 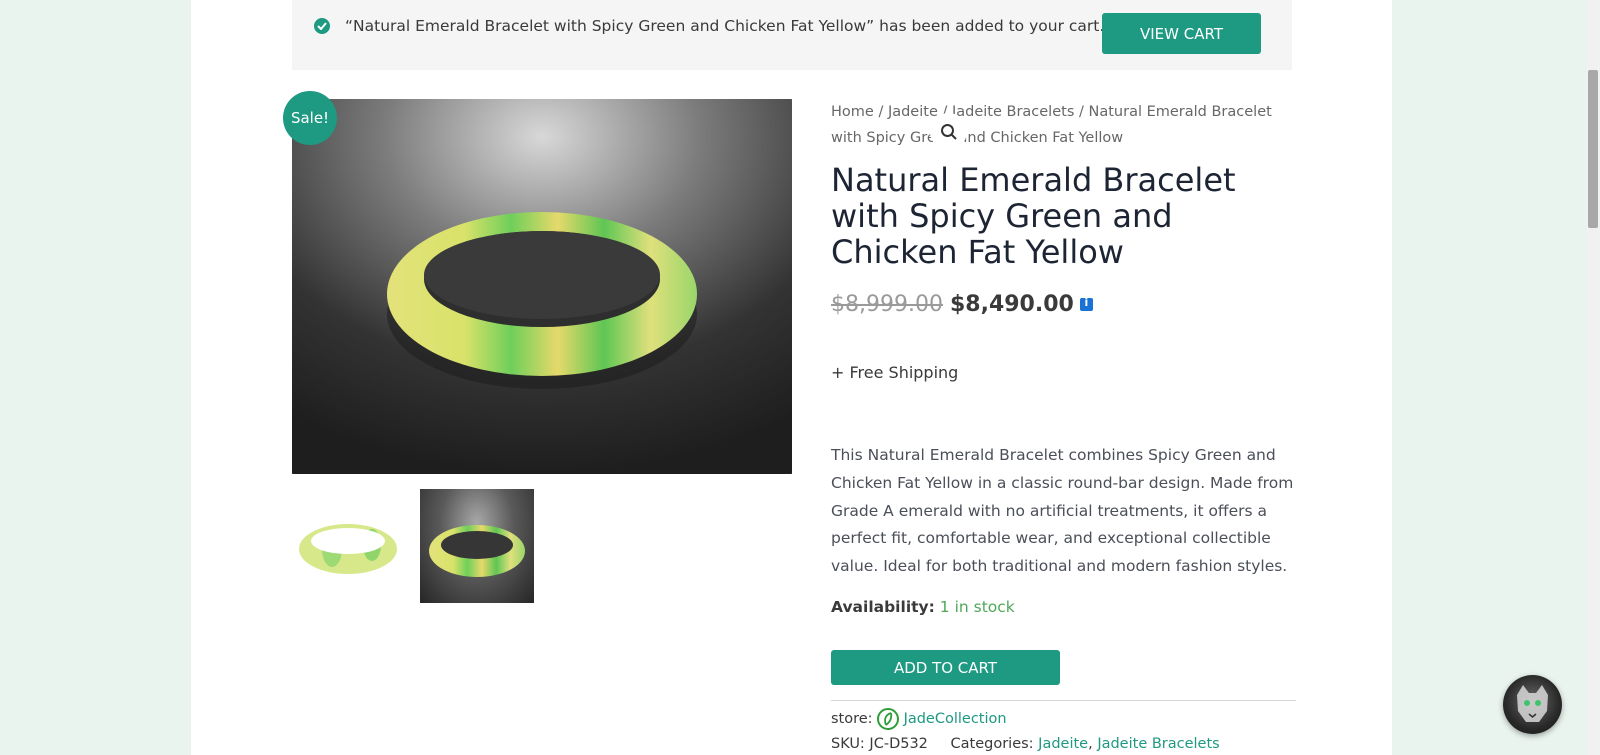 I want to click on availability-label: Availability:, so click(x=883, y=607).